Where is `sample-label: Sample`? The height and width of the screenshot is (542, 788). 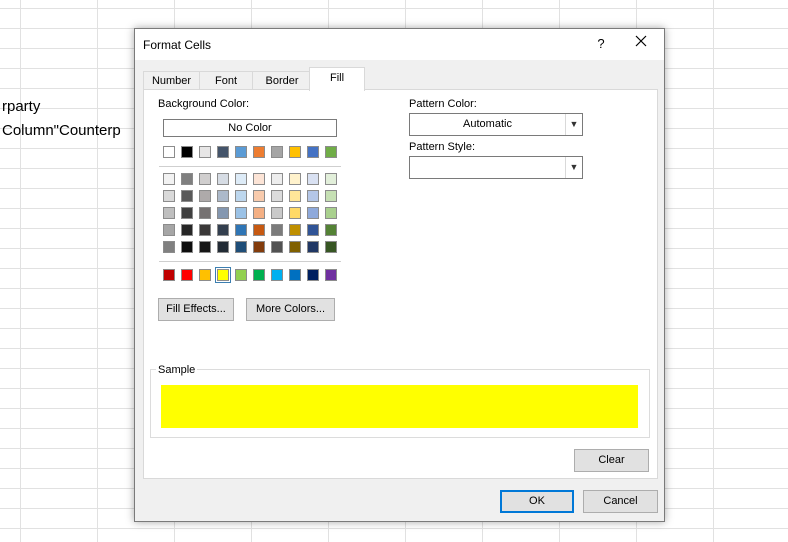 sample-label: Sample is located at coordinates (177, 370).